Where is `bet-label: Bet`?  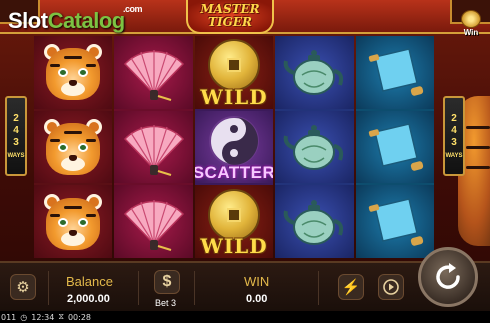 bet-label: Bet is located at coordinates (162, 303).